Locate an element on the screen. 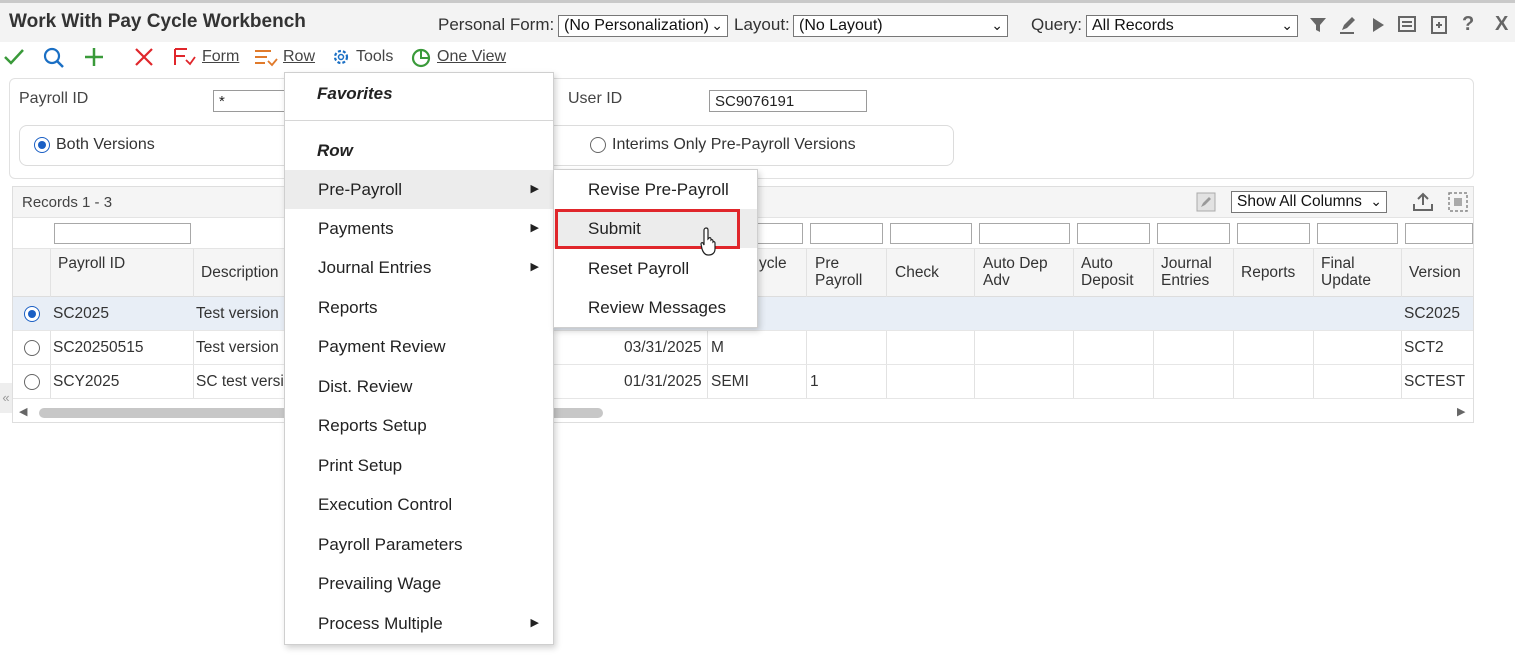 This screenshot has width=1515, height=666. menu-item-process-multiple: Process Multiple ▶ is located at coordinates (419, 623).